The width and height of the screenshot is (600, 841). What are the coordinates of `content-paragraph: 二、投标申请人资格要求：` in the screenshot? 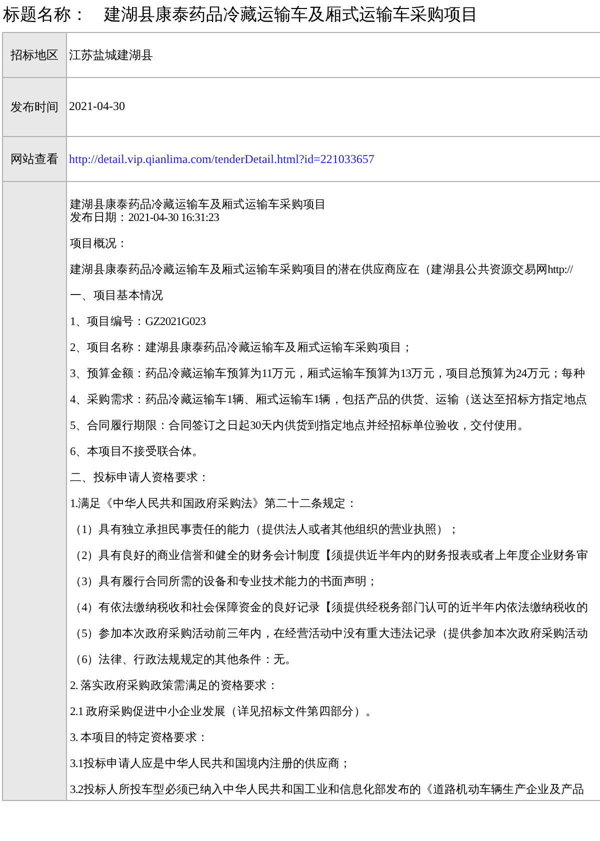 It's located at (140, 478).